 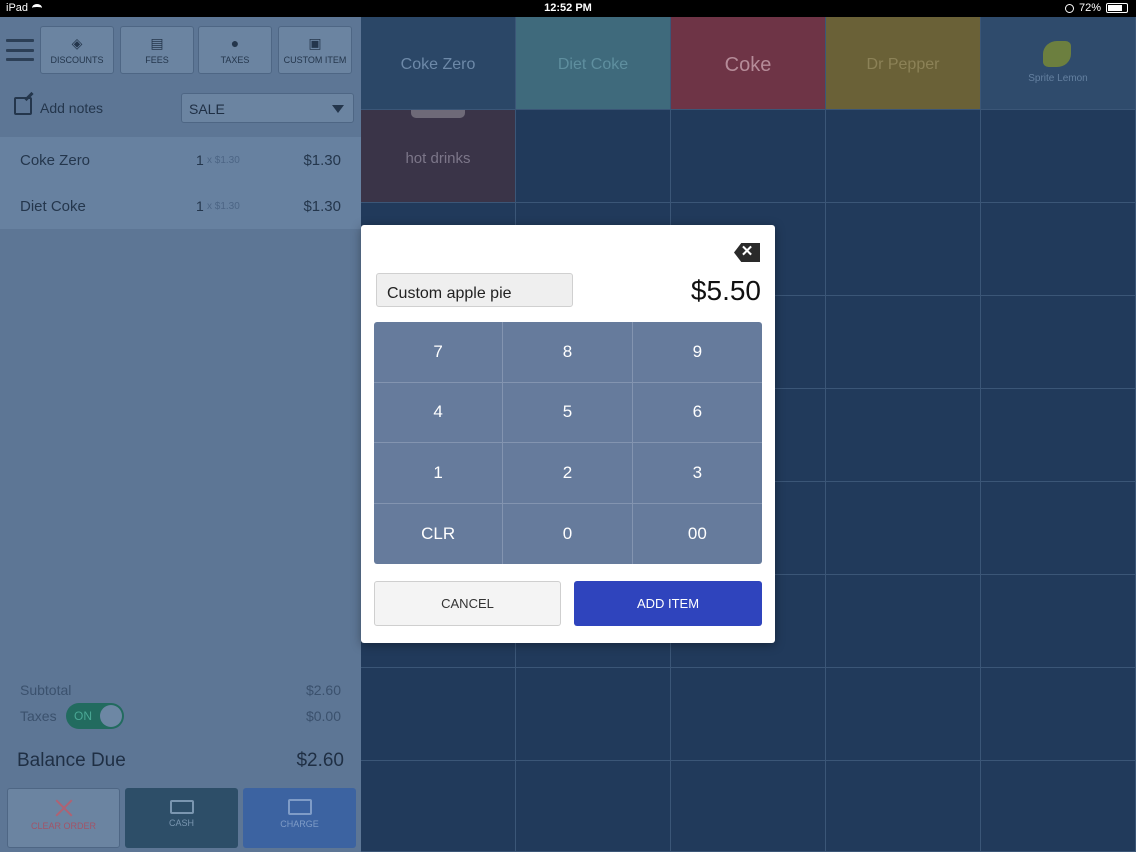 I want to click on category-tile-hot-drinks: hot drinks, so click(x=438, y=156).